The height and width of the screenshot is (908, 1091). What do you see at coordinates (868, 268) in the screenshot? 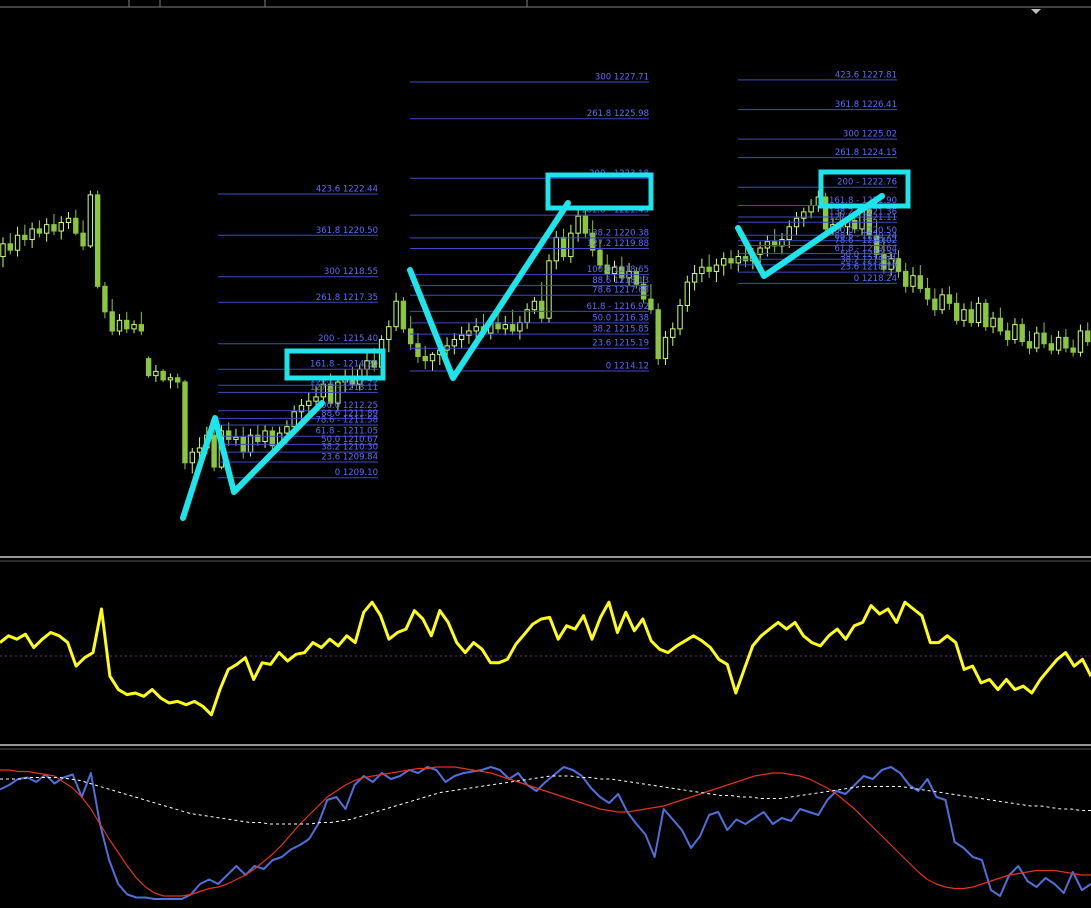
I see `fib-label: 23.6 1218.77` at bounding box center [868, 268].